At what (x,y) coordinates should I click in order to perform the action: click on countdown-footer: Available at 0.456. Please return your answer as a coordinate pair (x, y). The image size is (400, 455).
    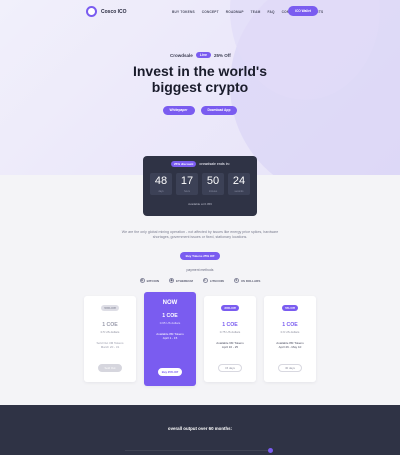
    Looking at the image, I should click on (200, 204).